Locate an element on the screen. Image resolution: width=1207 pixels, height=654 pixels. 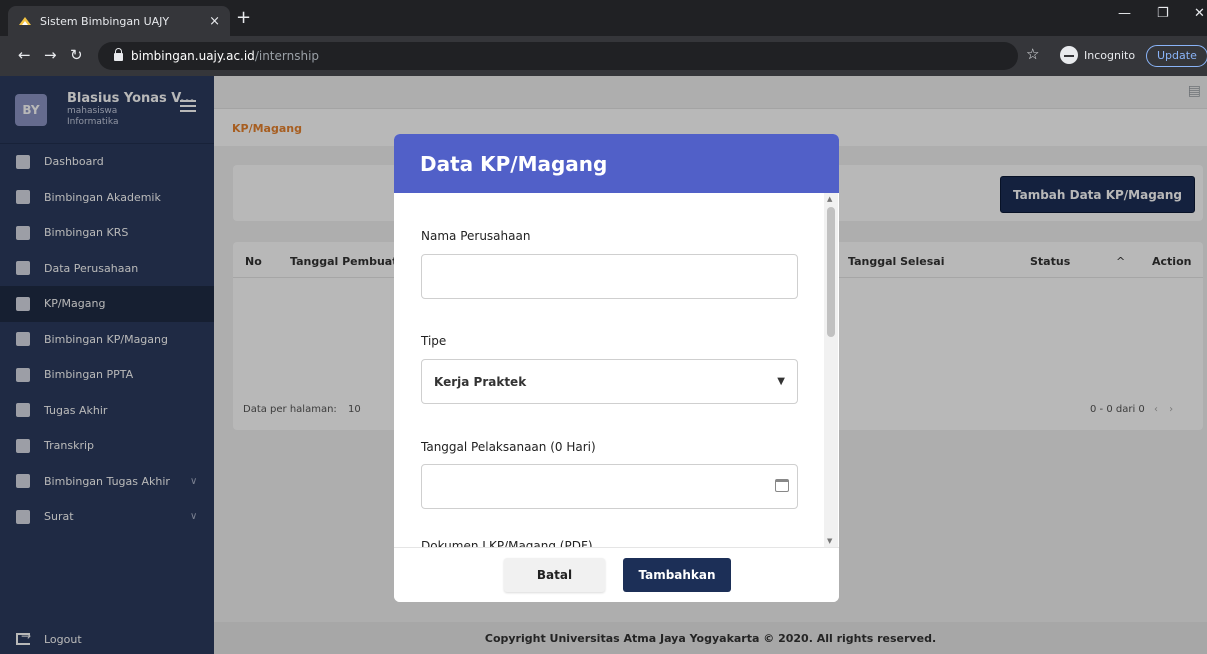
date-label: Tanggal Pelaksanaan (0 Hari) is located at coordinates (508, 447).